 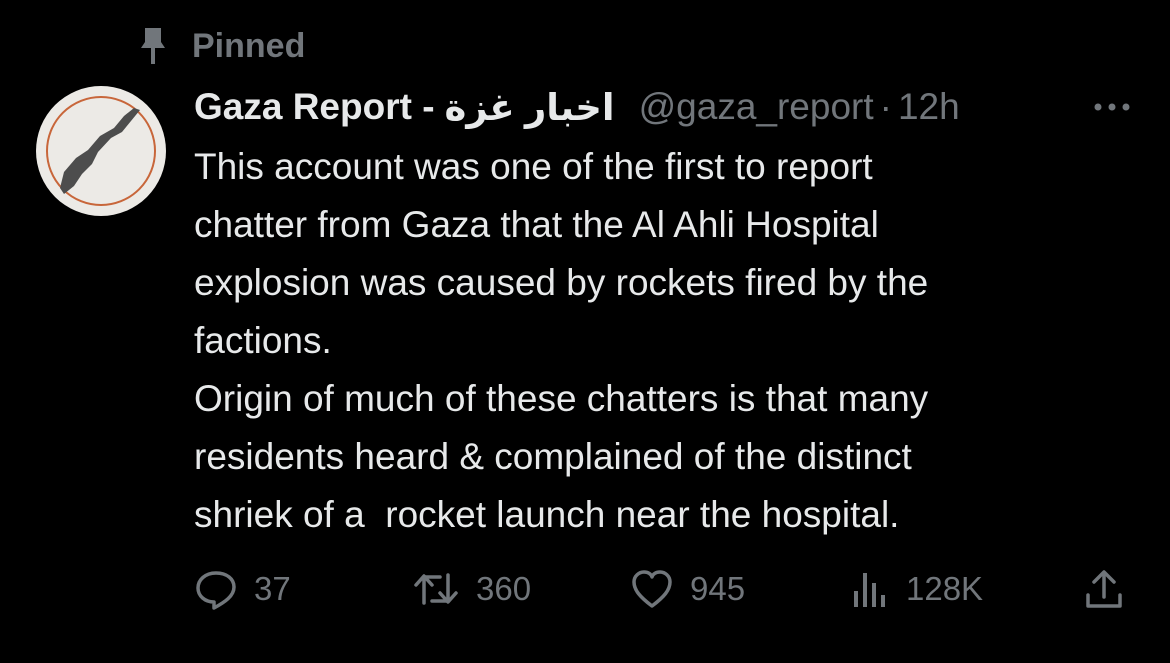 I want to click on repost-count: 360, so click(x=504, y=588).